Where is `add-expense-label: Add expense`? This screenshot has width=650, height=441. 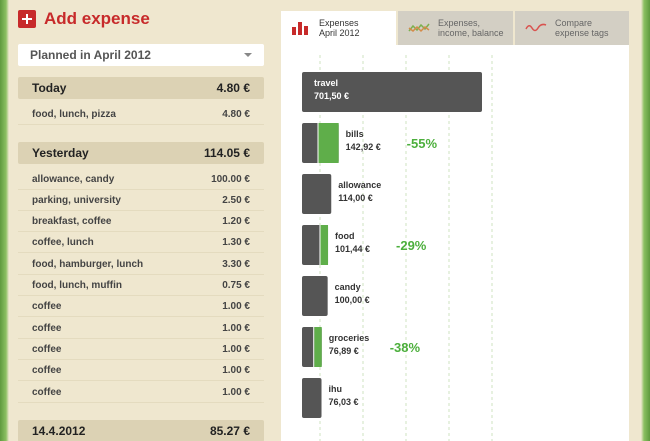
add-expense-label: Add expense is located at coordinates (97, 18).